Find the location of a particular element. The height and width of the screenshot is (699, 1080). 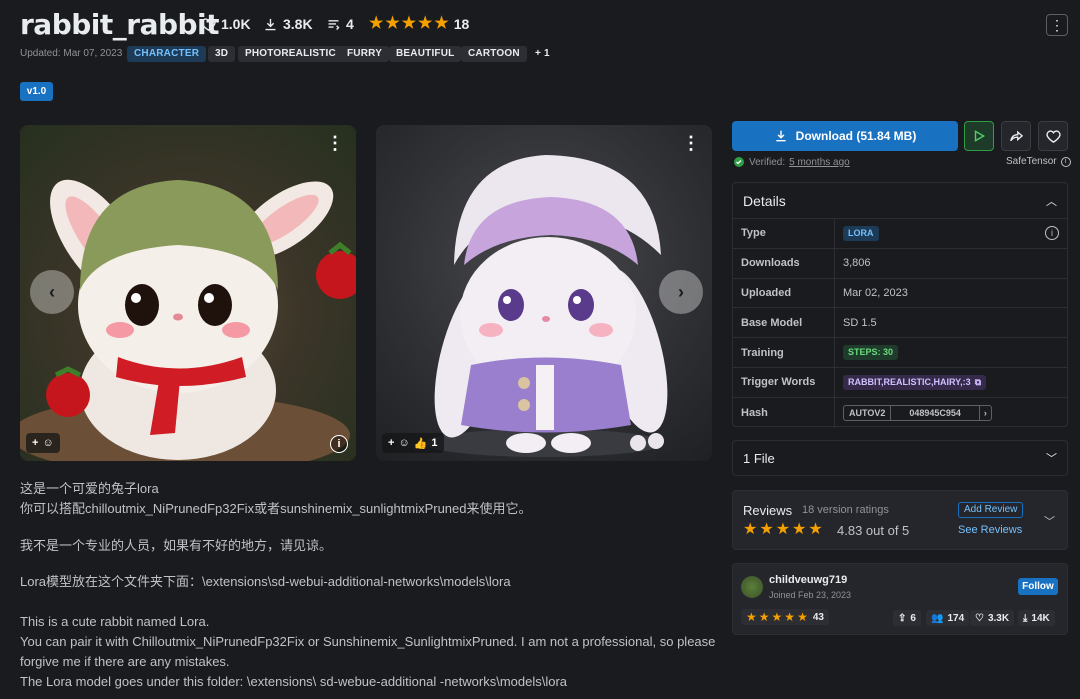

safetensor-text: SafeTensor is located at coordinates (1031, 161).